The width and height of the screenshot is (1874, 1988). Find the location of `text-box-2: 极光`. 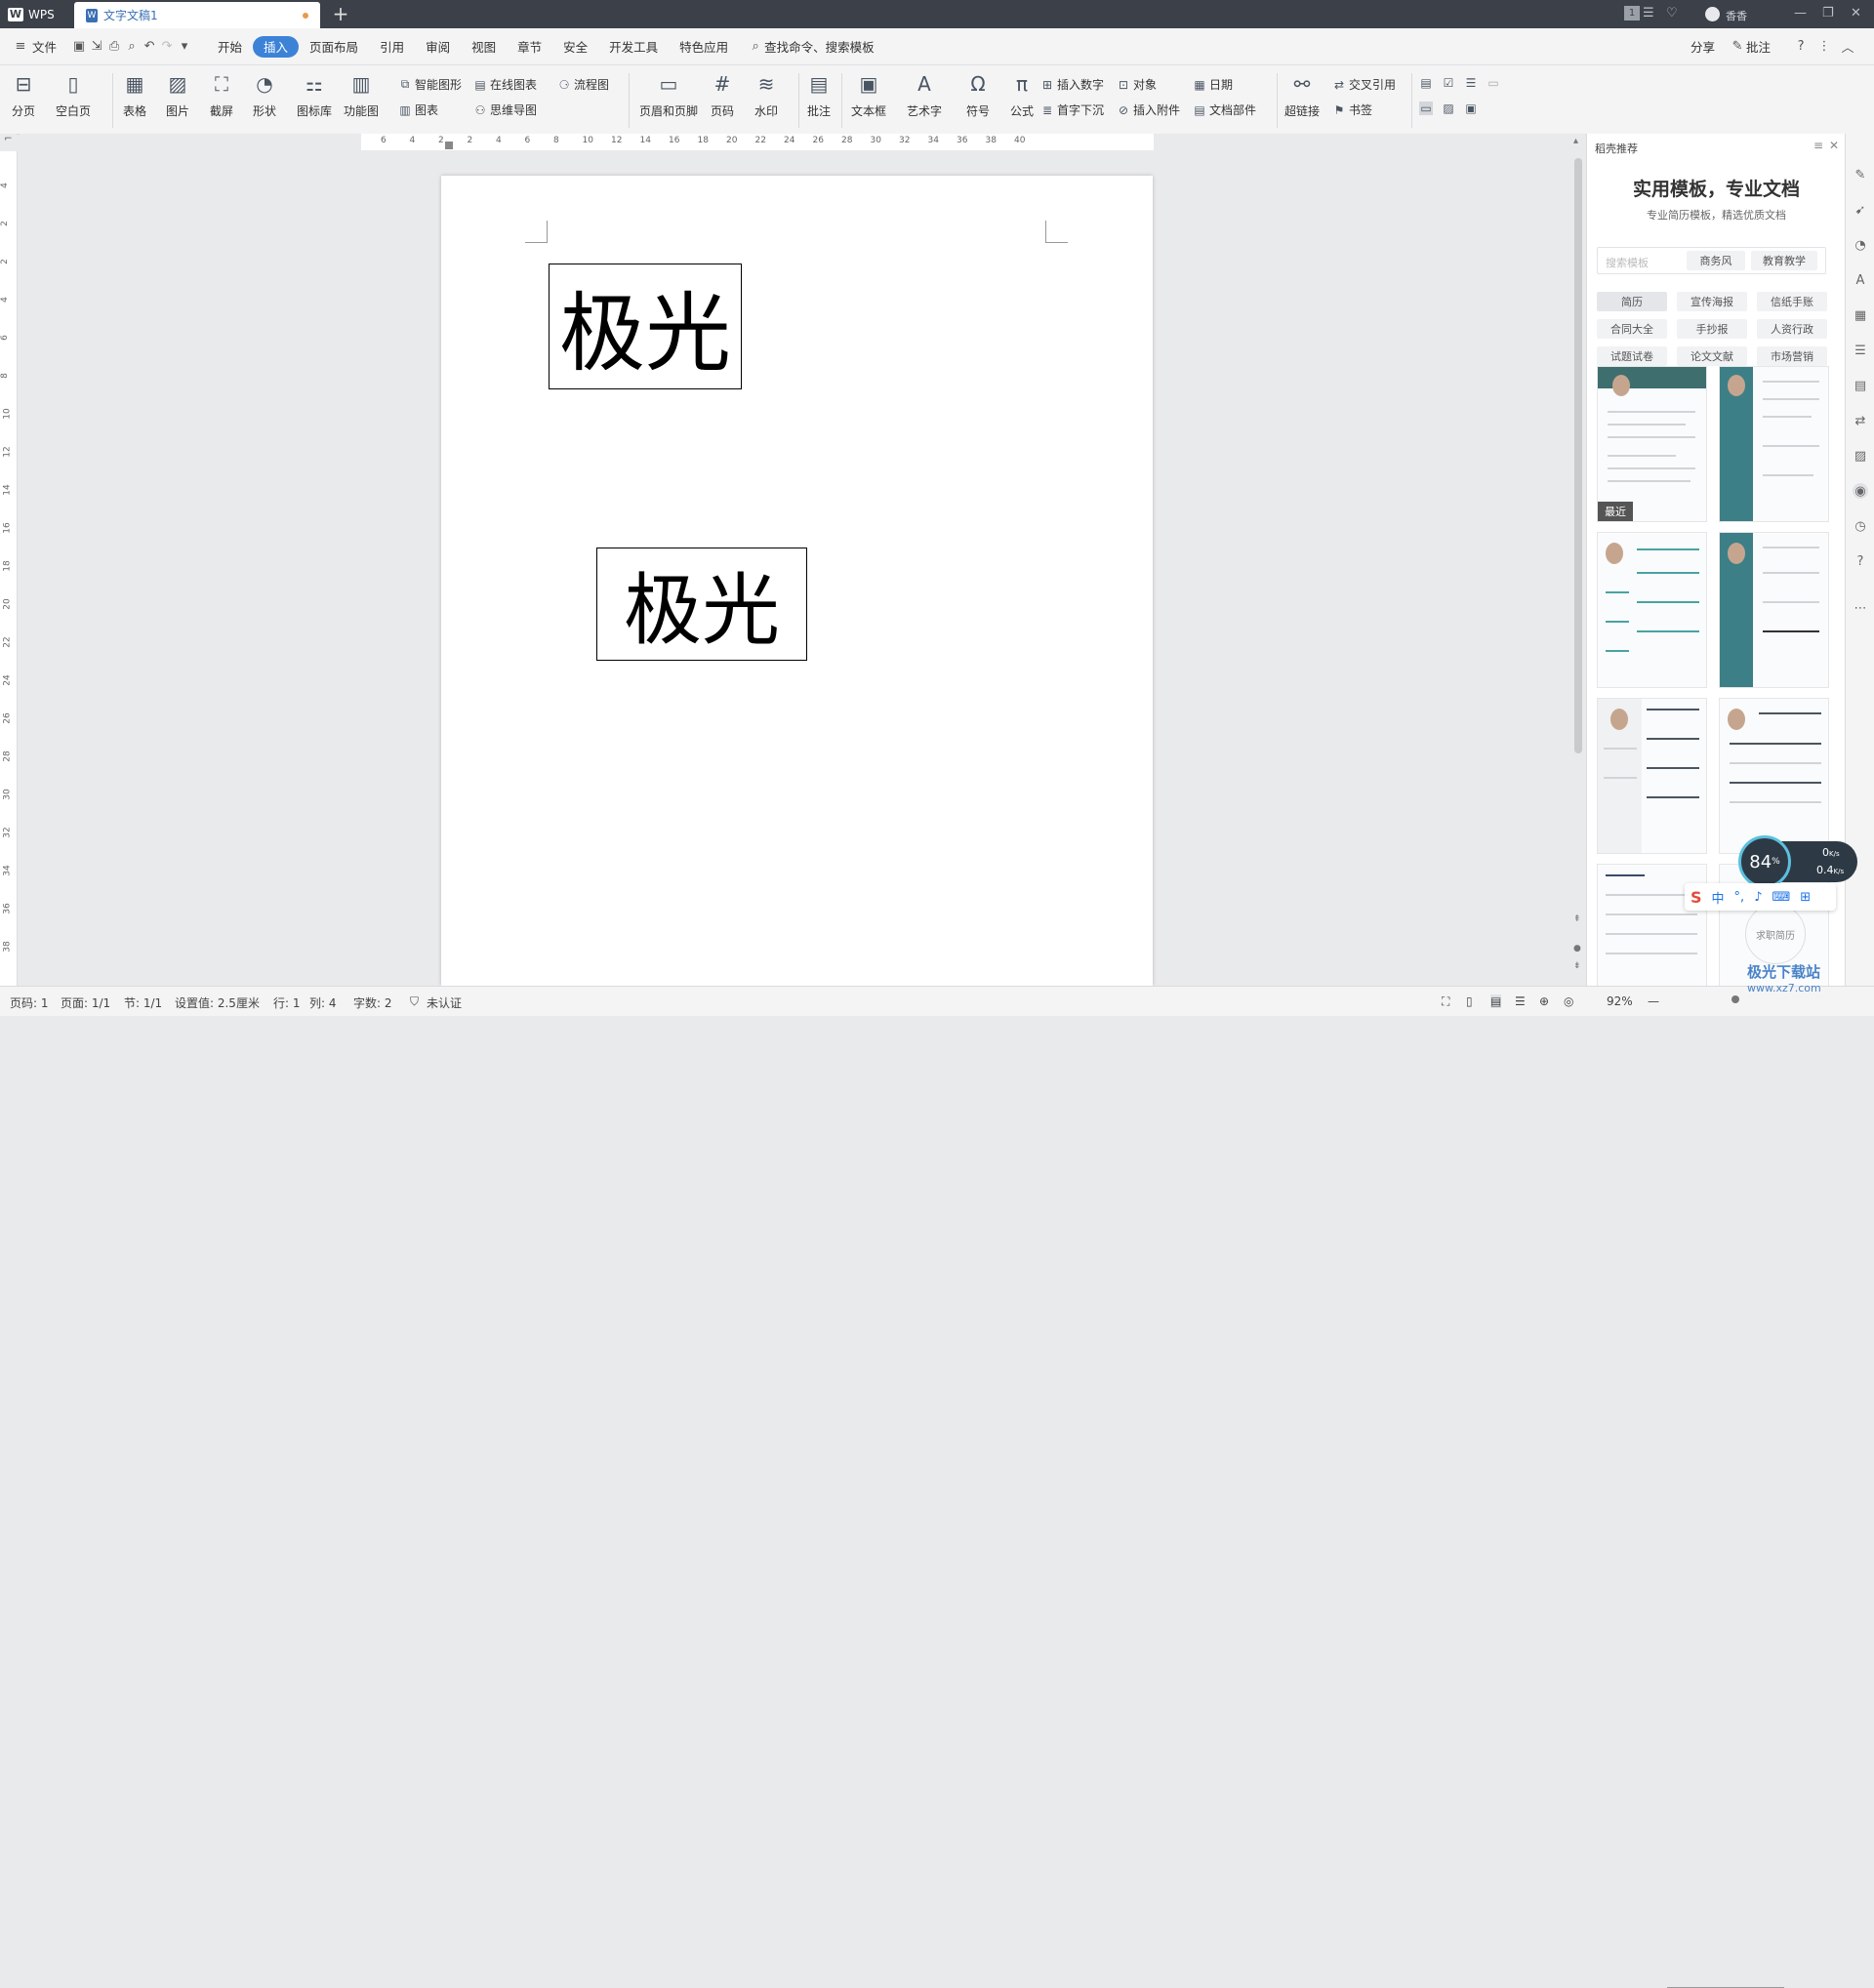

text-box-2: 极光 is located at coordinates (701, 605).